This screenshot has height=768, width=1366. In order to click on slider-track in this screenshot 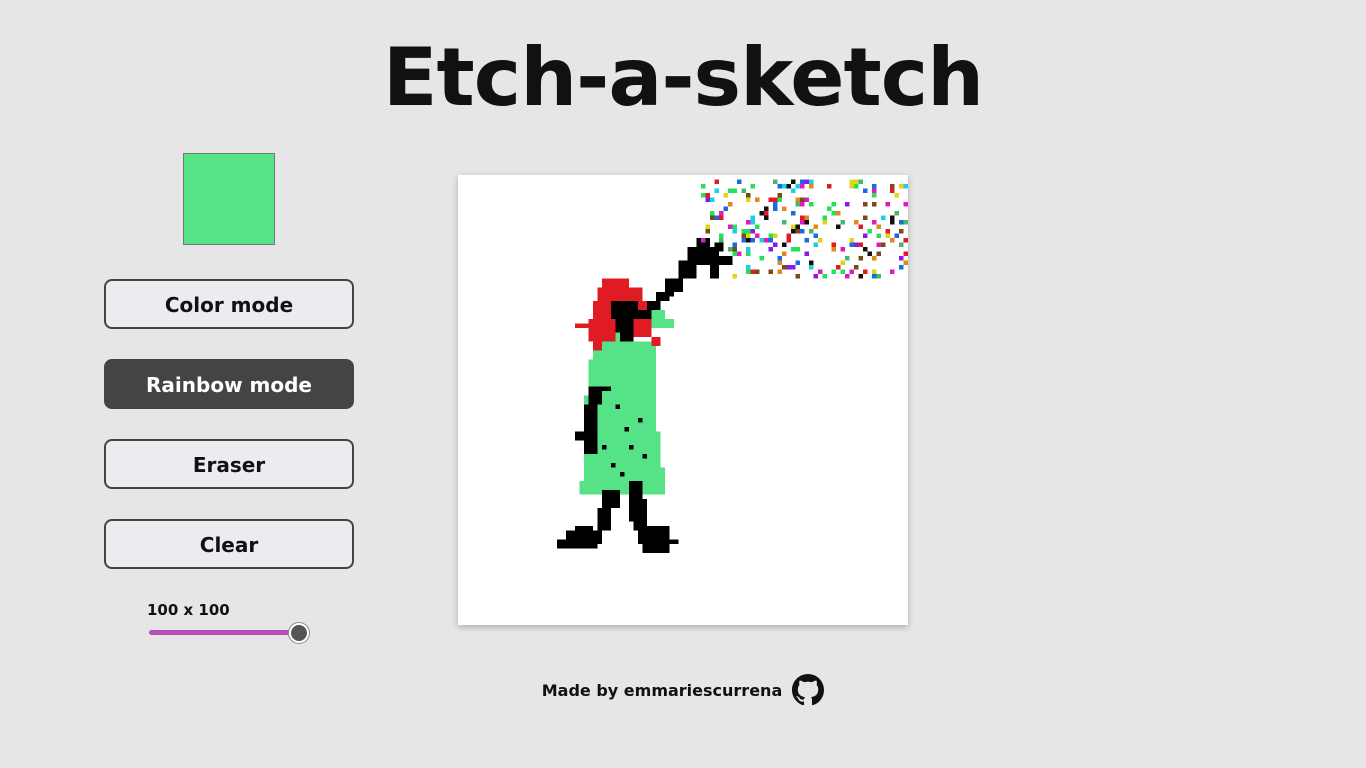, I will do `click(224, 632)`.